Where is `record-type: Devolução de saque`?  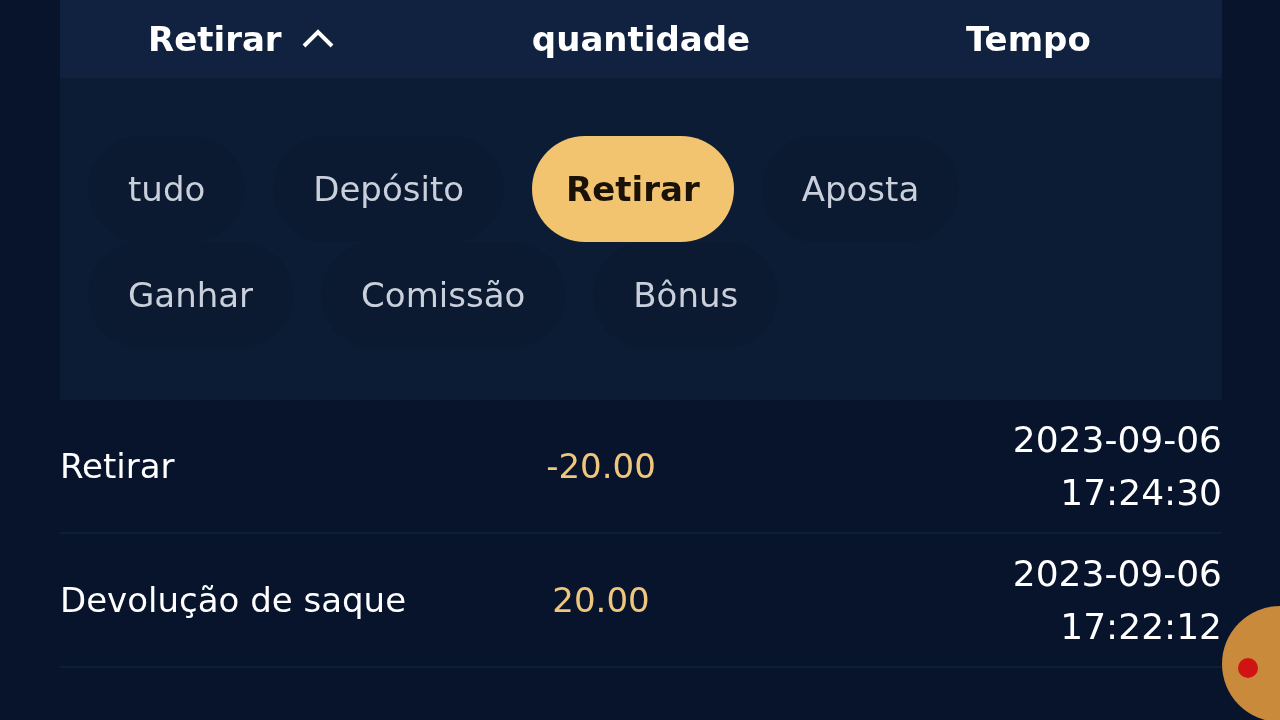 record-type: Devolução de saque is located at coordinates (234, 600).